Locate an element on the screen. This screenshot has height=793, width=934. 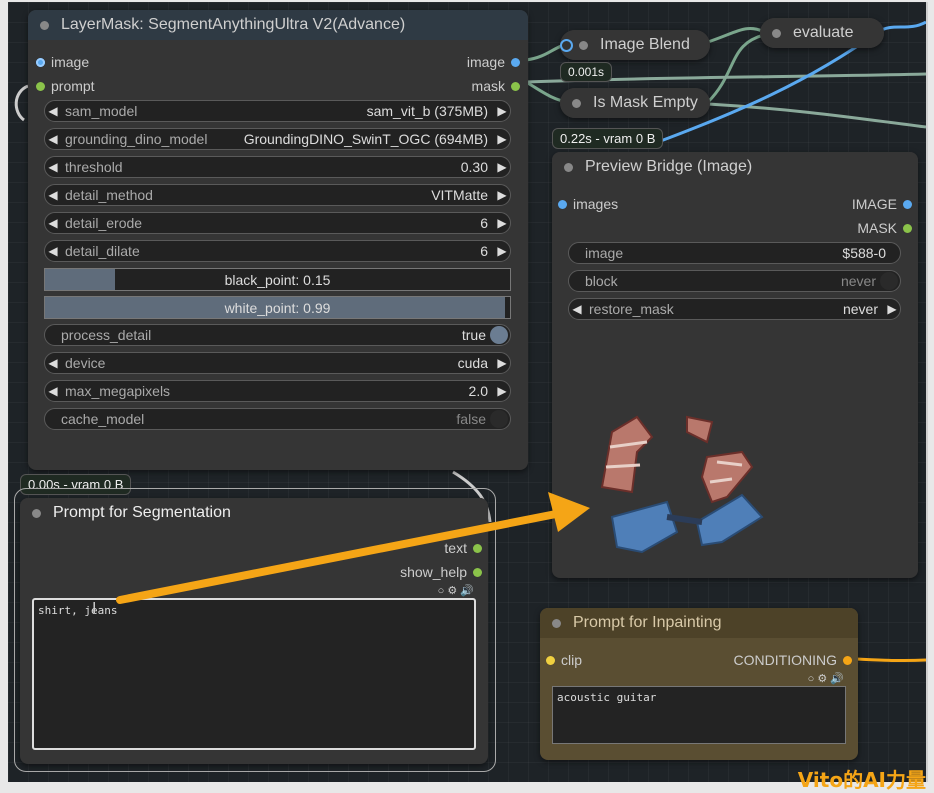
annotation-arrow is located at coordinates (353, 548).